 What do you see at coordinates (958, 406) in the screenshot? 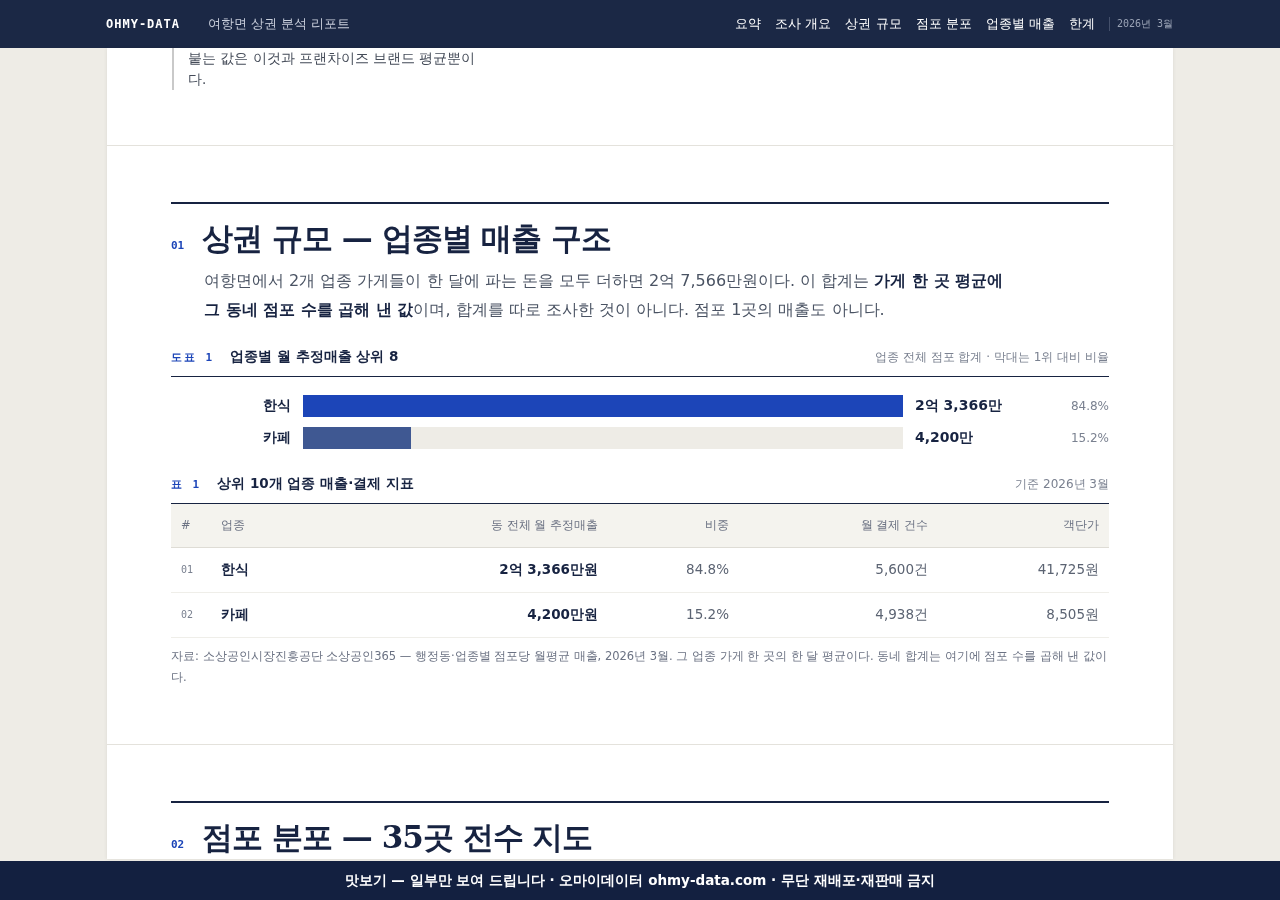
I see `bar-value: 2억 3,366만` at bounding box center [958, 406].